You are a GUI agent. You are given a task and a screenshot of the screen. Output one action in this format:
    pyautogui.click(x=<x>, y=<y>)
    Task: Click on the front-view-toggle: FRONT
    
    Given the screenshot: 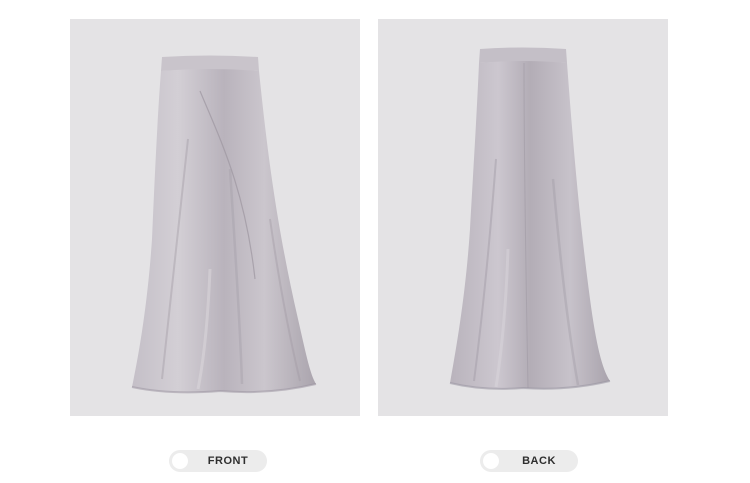 What is the action you would take?
    pyautogui.click(x=218, y=461)
    